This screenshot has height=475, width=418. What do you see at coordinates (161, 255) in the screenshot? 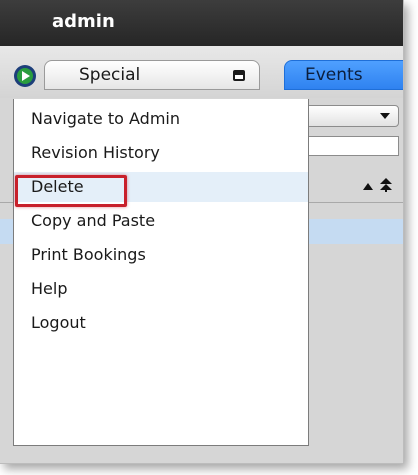
I see `menu-item-print-bookings: Print Bookings` at bounding box center [161, 255].